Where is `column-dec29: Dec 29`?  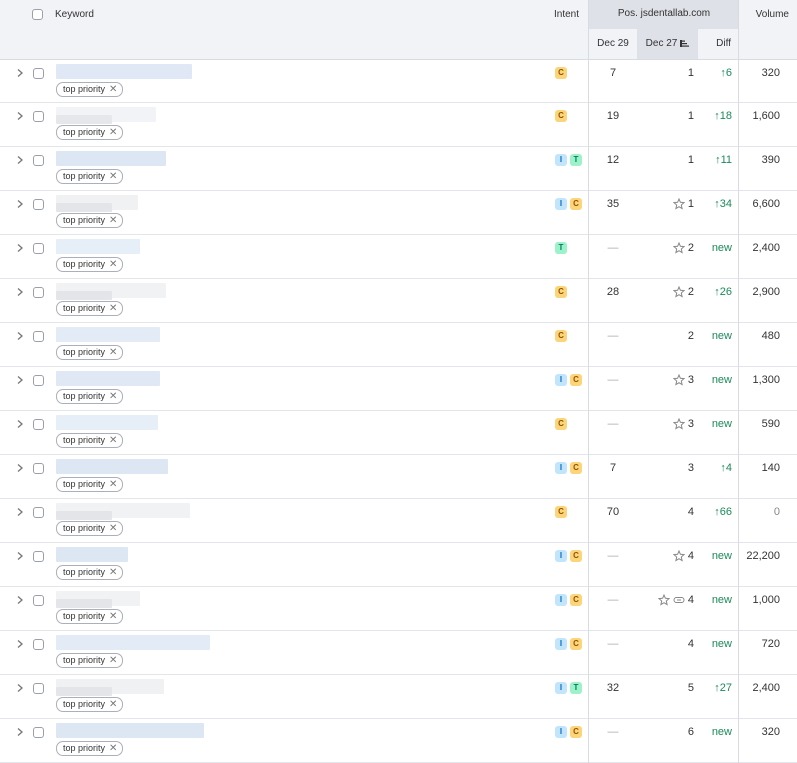
column-dec29: Dec 29 is located at coordinates (613, 44).